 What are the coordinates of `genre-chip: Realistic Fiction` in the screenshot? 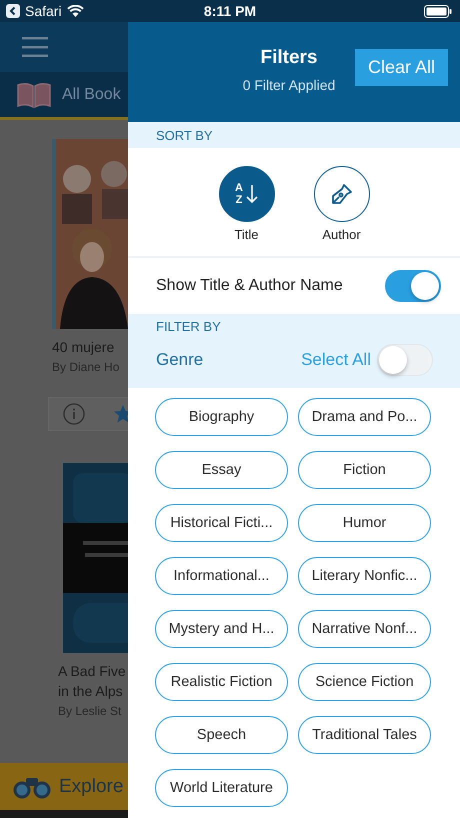 It's located at (221, 682).